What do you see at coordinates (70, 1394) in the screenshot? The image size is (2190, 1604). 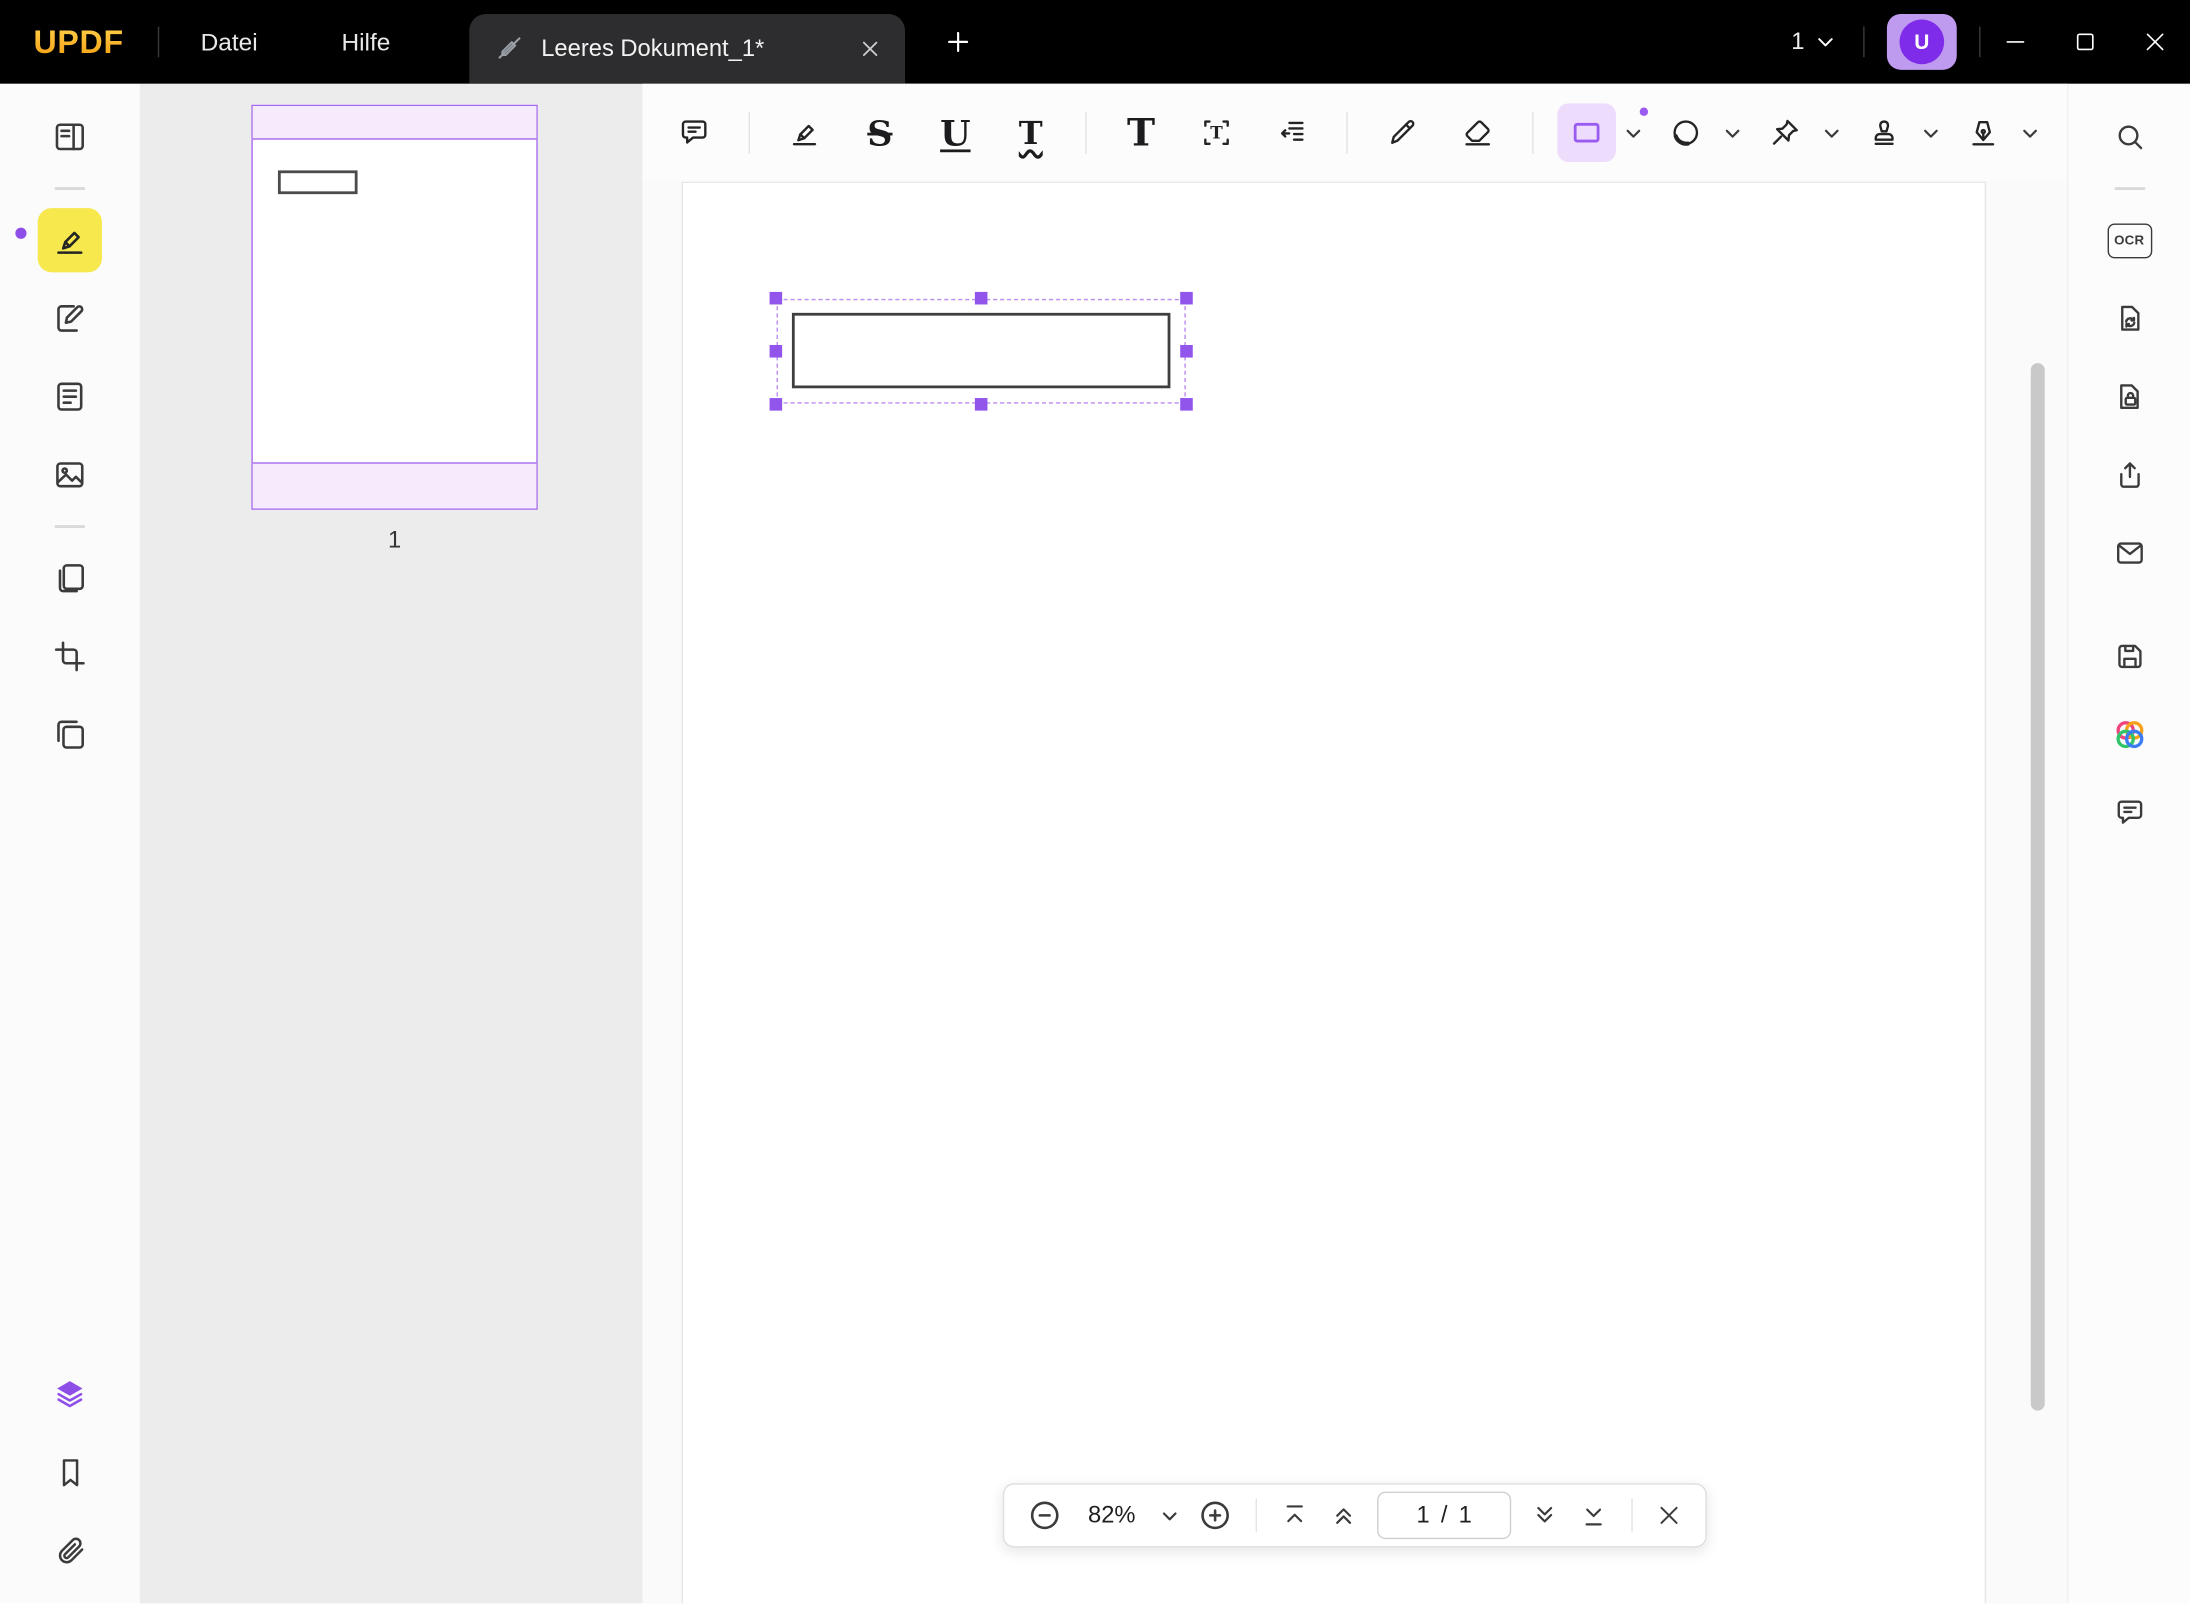 I see `sidebar-item-layers` at bounding box center [70, 1394].